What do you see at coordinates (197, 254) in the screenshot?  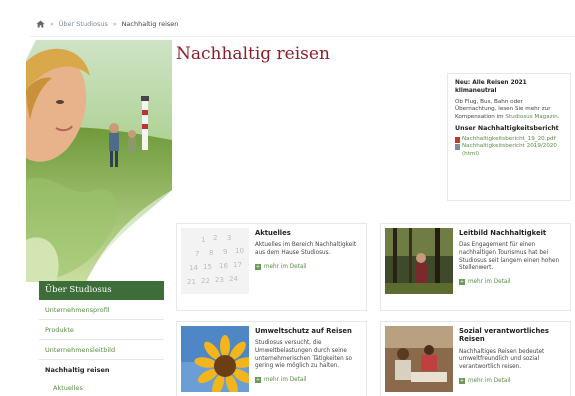 I see `svg-text: 7` at bounding box center [197, 254].